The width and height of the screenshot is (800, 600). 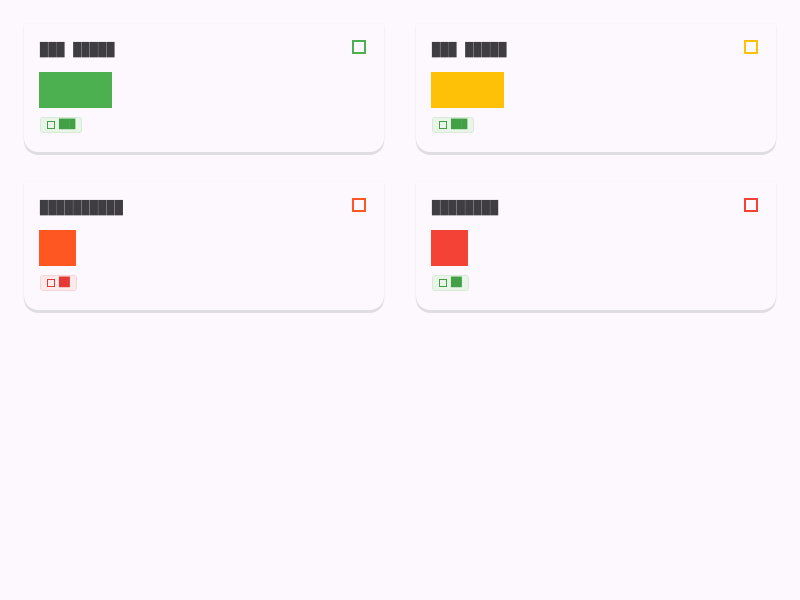 What do you see at coordinates (51, 283) in the screenshot?
I see `alert-icon` at bounding box center [51, 283].